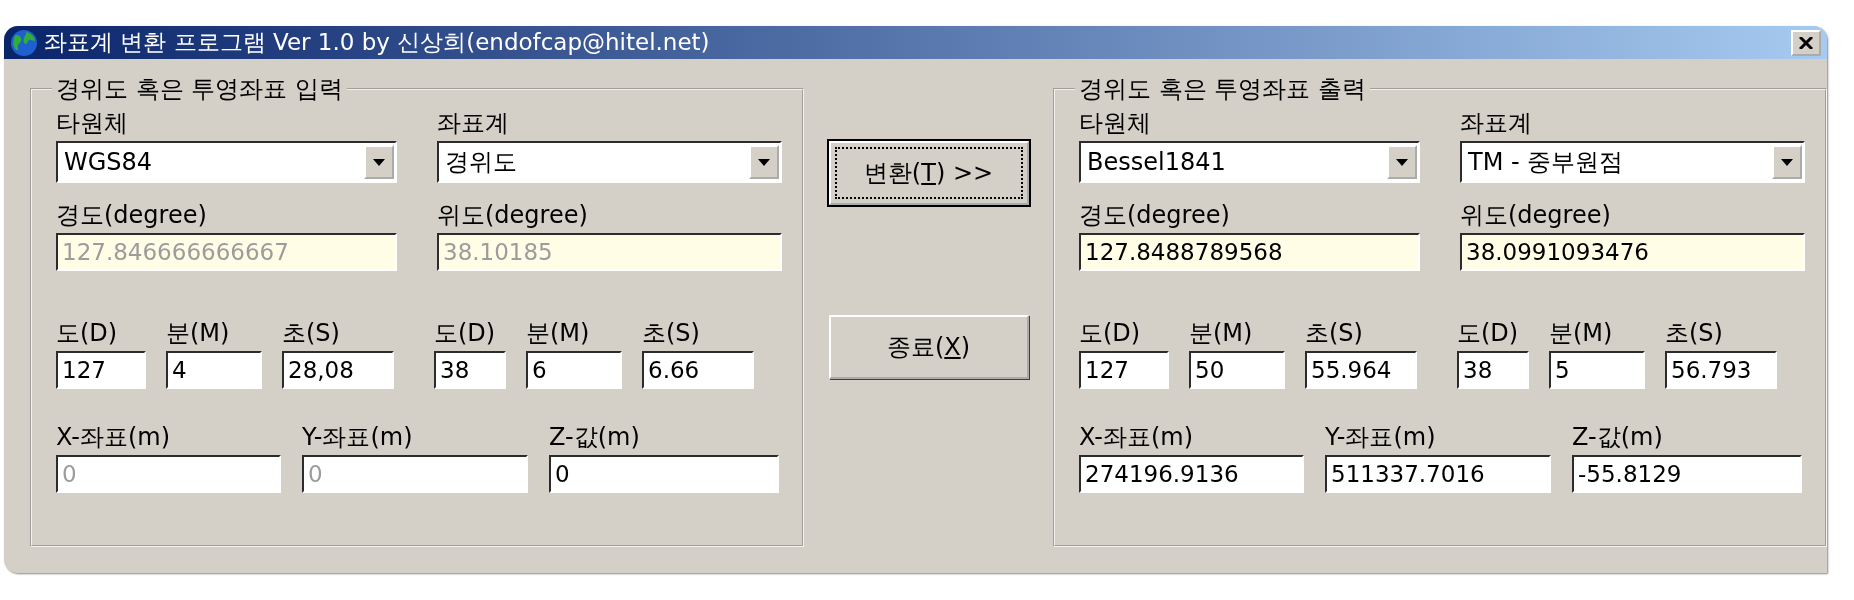 Image resolution: width=1854 pixels, height=600 pixels. What do you see at coordinates (1632, 162) in the screenshot?
I see `dropdown: TM - 중부원점` at bounding box center [1632, 162].